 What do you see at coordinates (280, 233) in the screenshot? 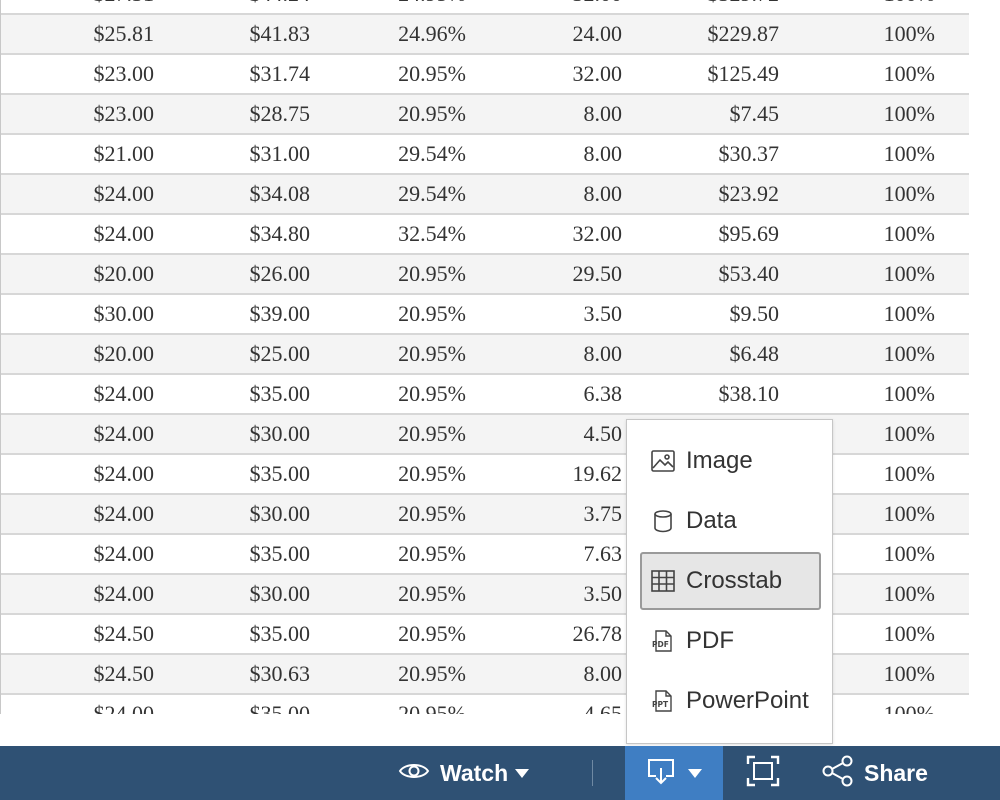
I see `table-cell: $34.80` at bounding box center [280, 233].